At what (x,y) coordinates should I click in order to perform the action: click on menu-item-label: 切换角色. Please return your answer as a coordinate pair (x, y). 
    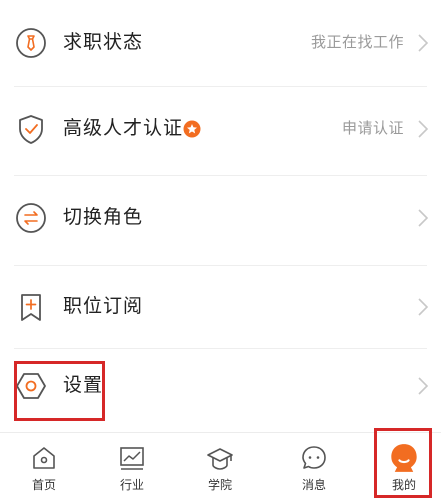
    Looking at the image, I should click on (103, 217).